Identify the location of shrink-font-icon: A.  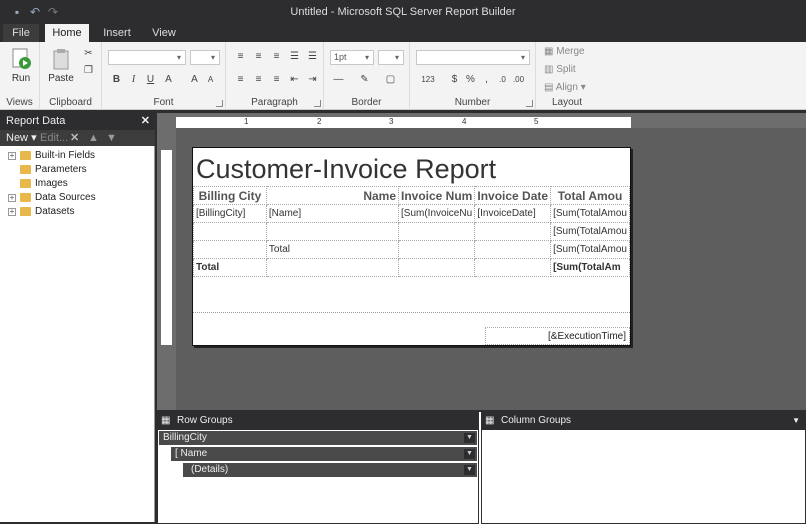
(210, 79).